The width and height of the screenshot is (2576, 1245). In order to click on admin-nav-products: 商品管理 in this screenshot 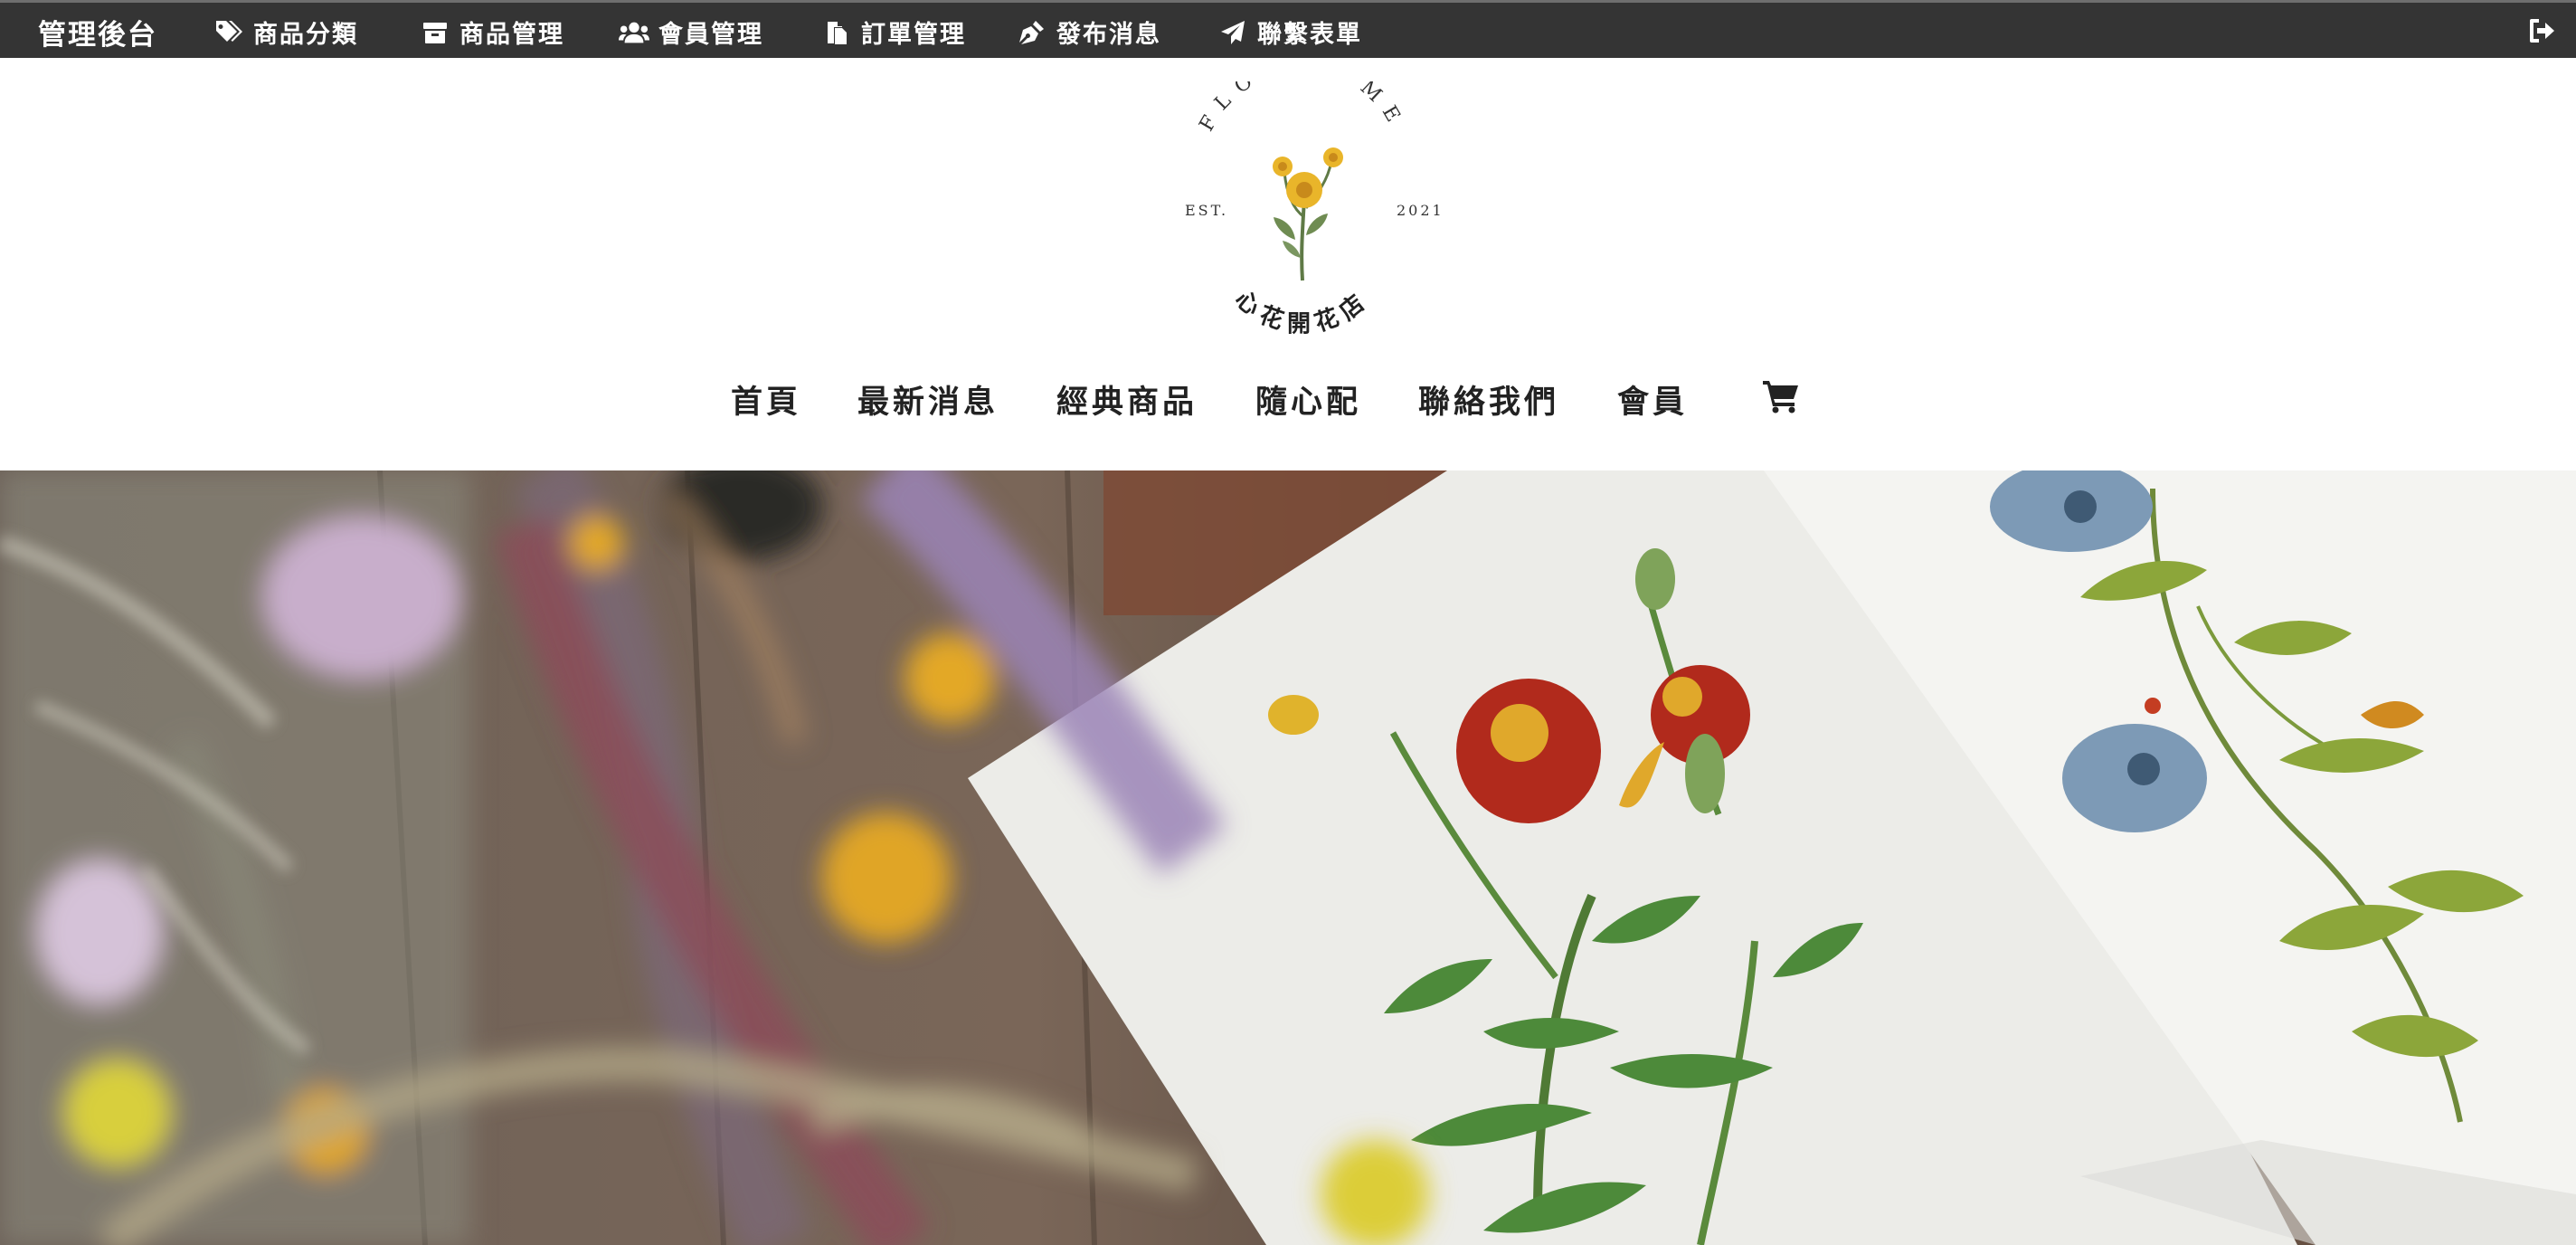, I will do `click(492, 32)`.